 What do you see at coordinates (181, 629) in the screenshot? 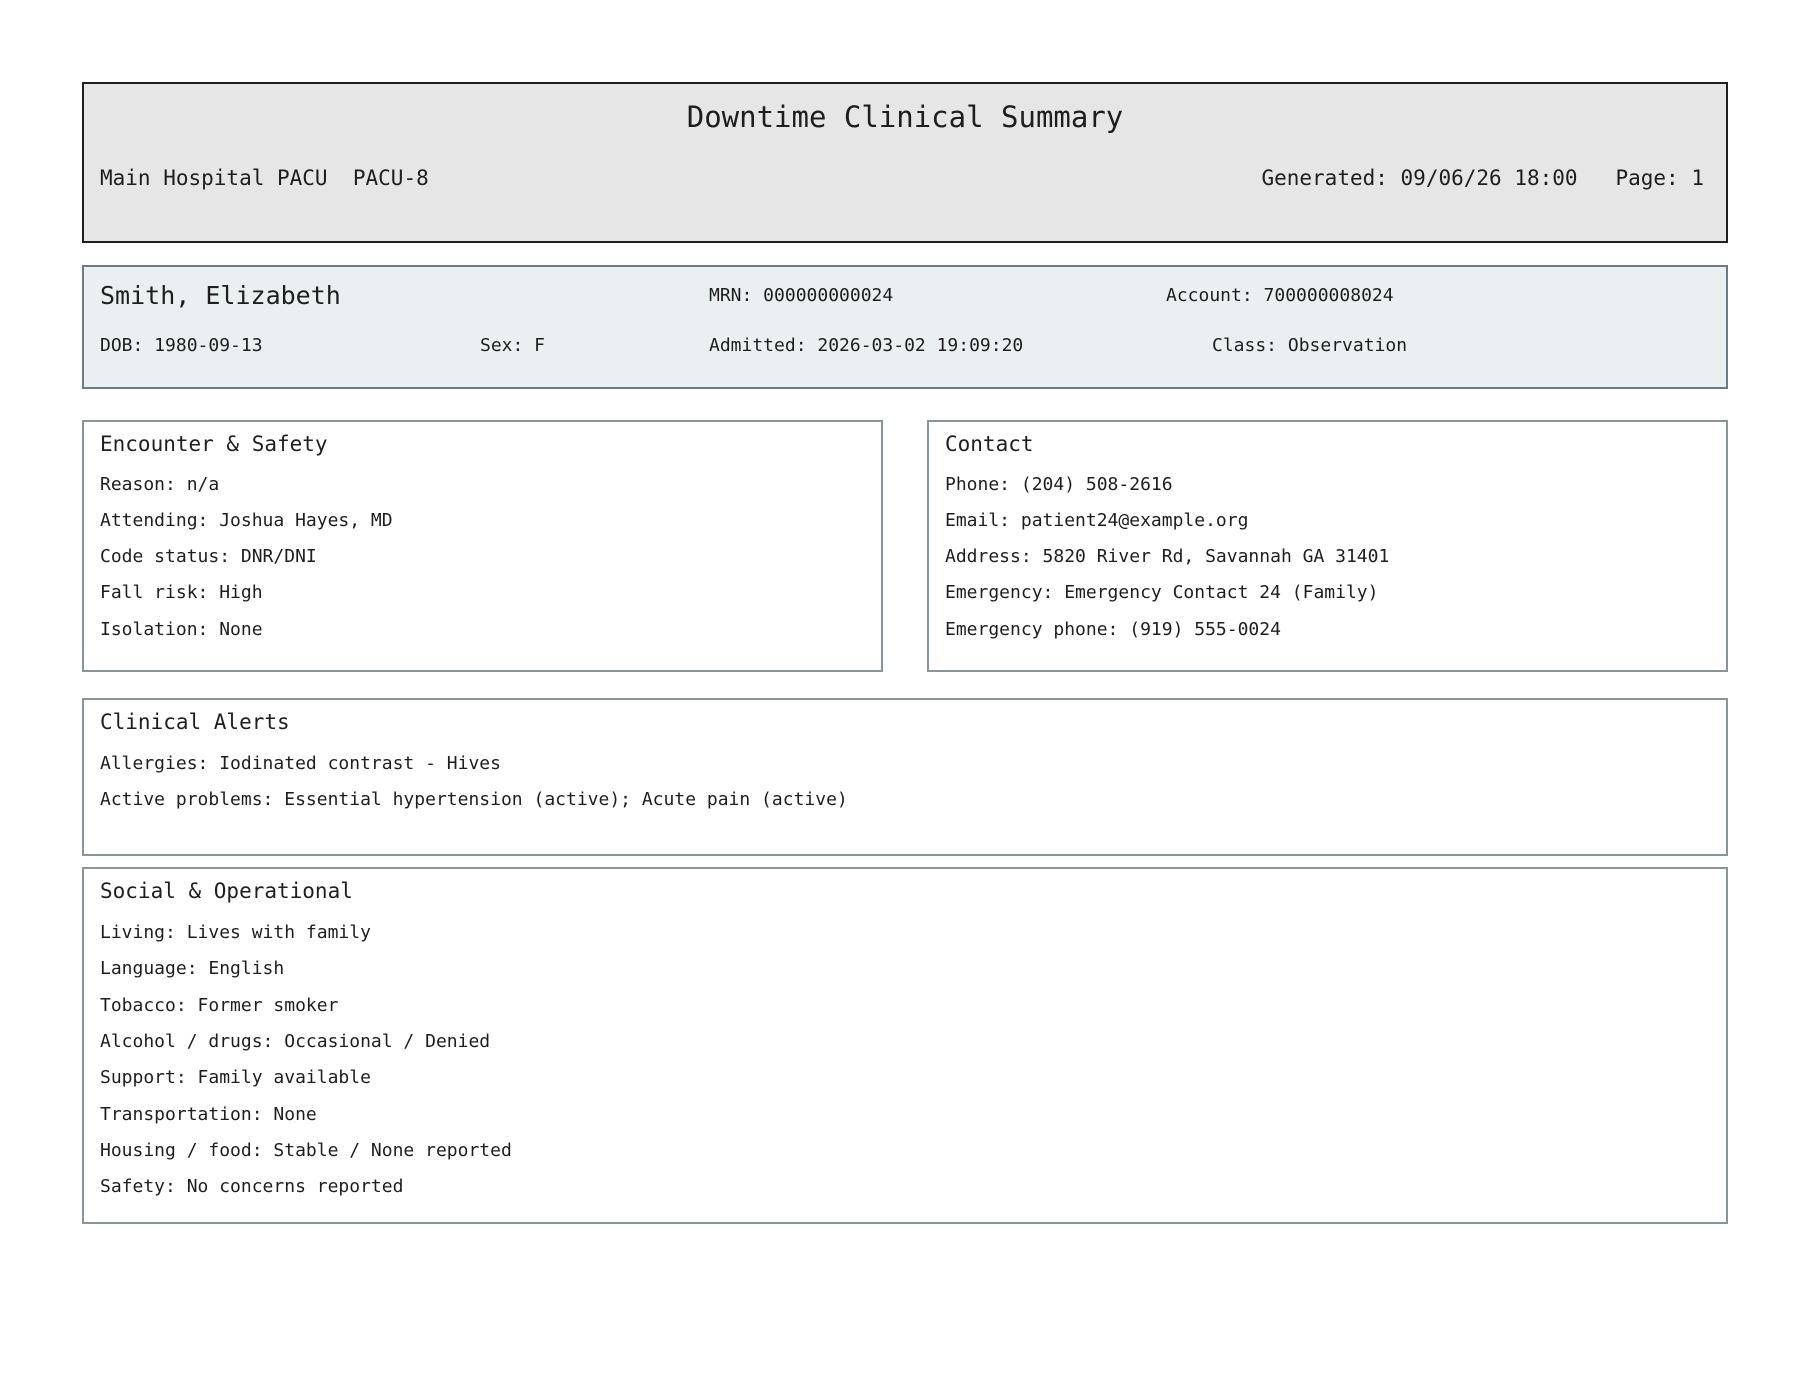
I see `encounter-isolation: Isolation: None` at bounding box center [181, 629].